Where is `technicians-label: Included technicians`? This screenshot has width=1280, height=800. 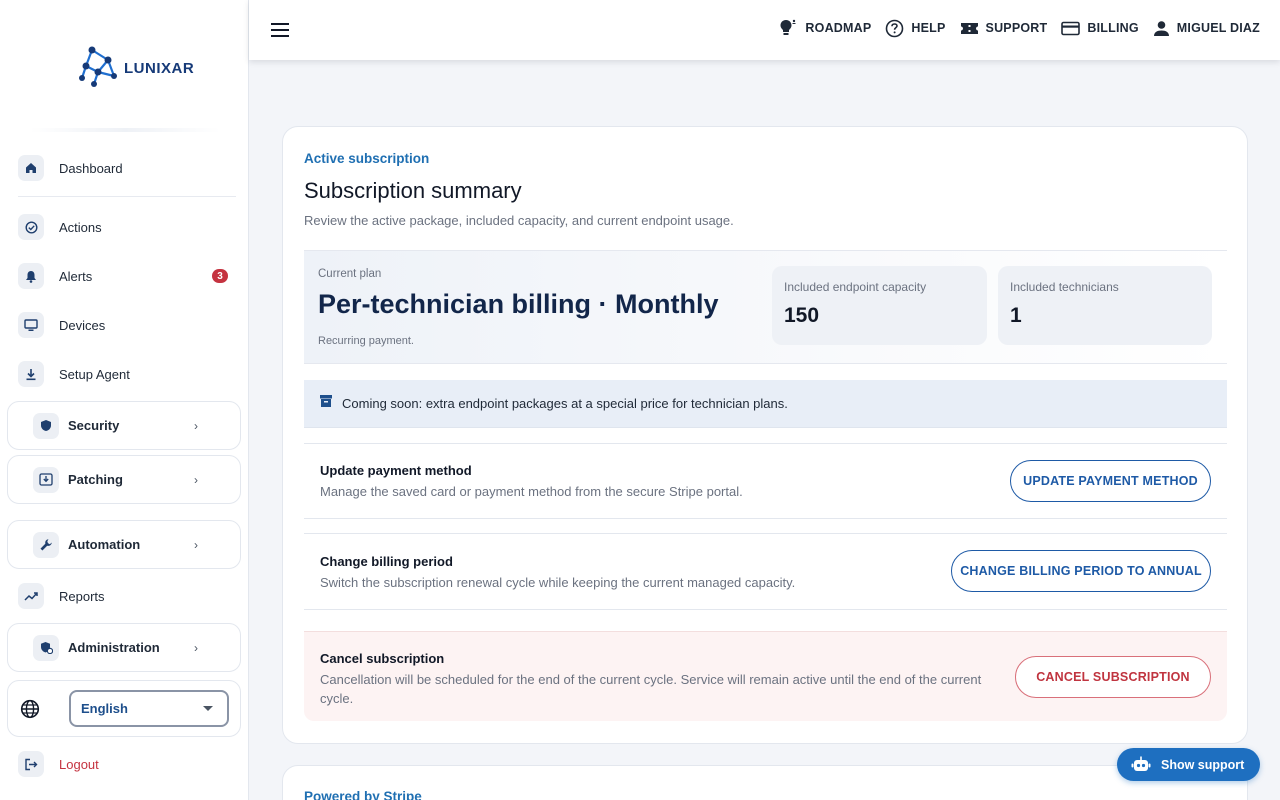
technicians-label: Included technicians is located at coordinates (1064, 287).